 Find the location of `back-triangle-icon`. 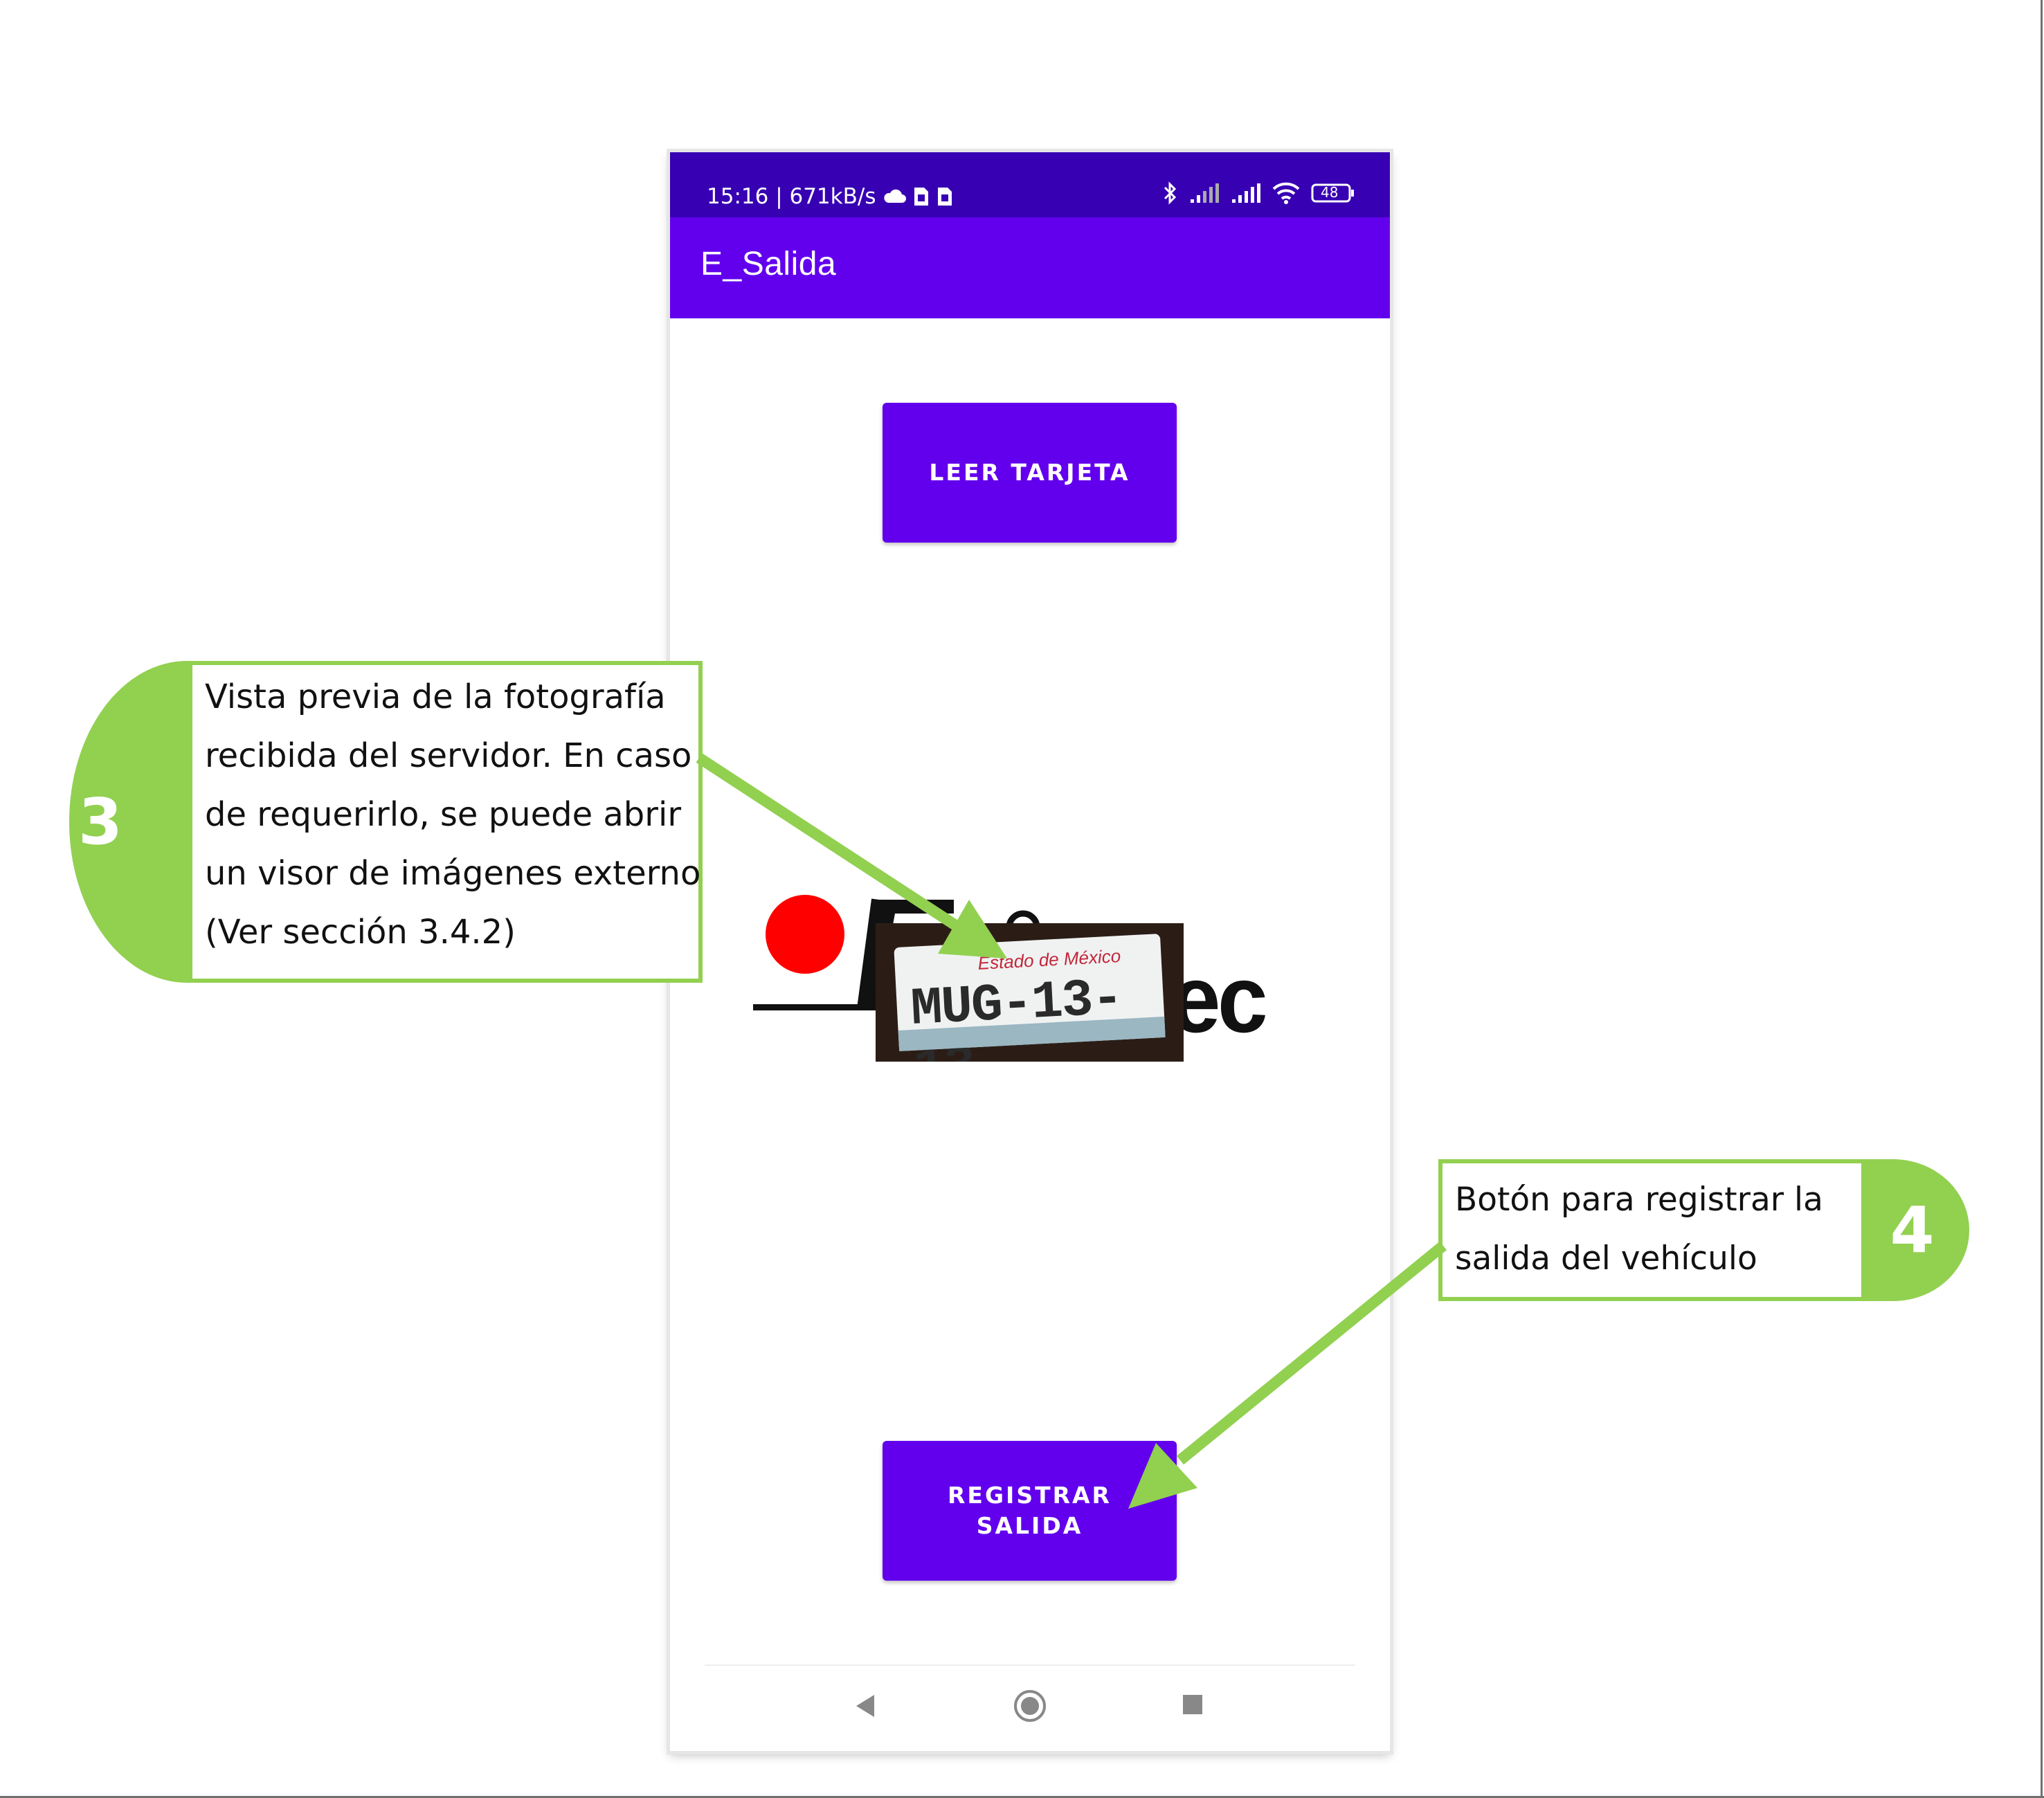

back-triangle-icon is located at coordinates (866, 1709).